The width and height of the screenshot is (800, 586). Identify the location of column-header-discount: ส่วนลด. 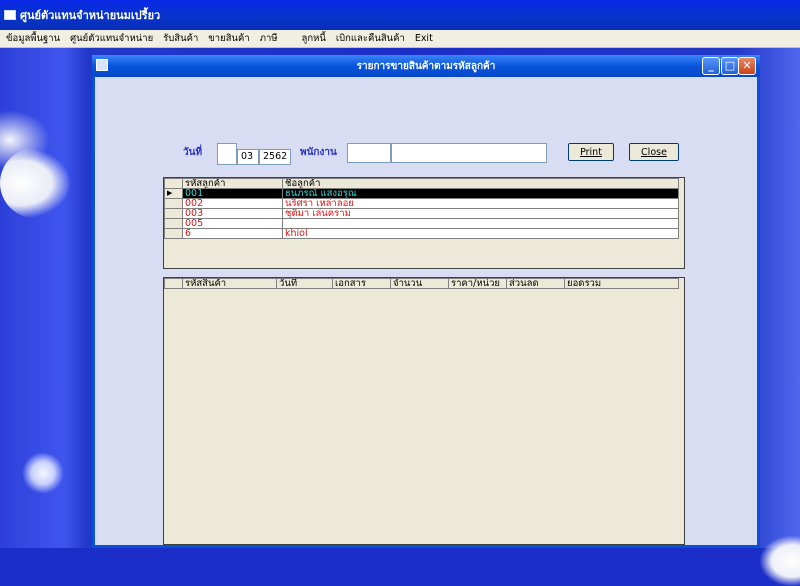
(535, 283).